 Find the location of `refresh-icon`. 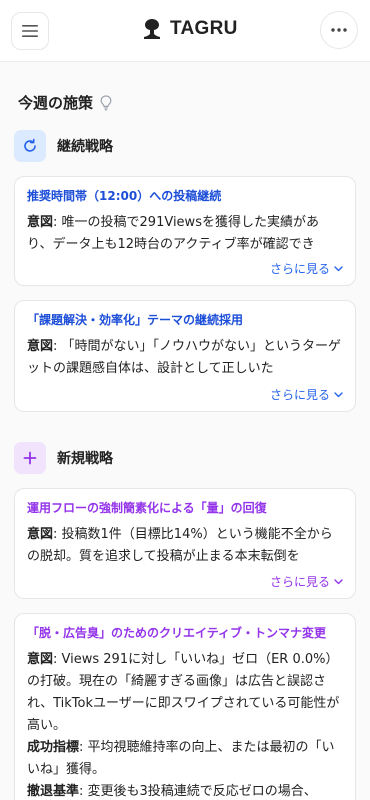

refresh-icon is located at coordinates (30, 145).